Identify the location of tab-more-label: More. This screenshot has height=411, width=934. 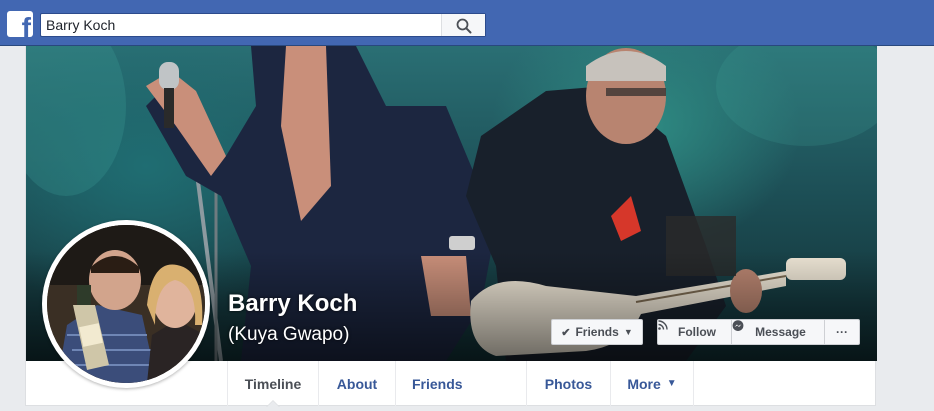
(644, 383).